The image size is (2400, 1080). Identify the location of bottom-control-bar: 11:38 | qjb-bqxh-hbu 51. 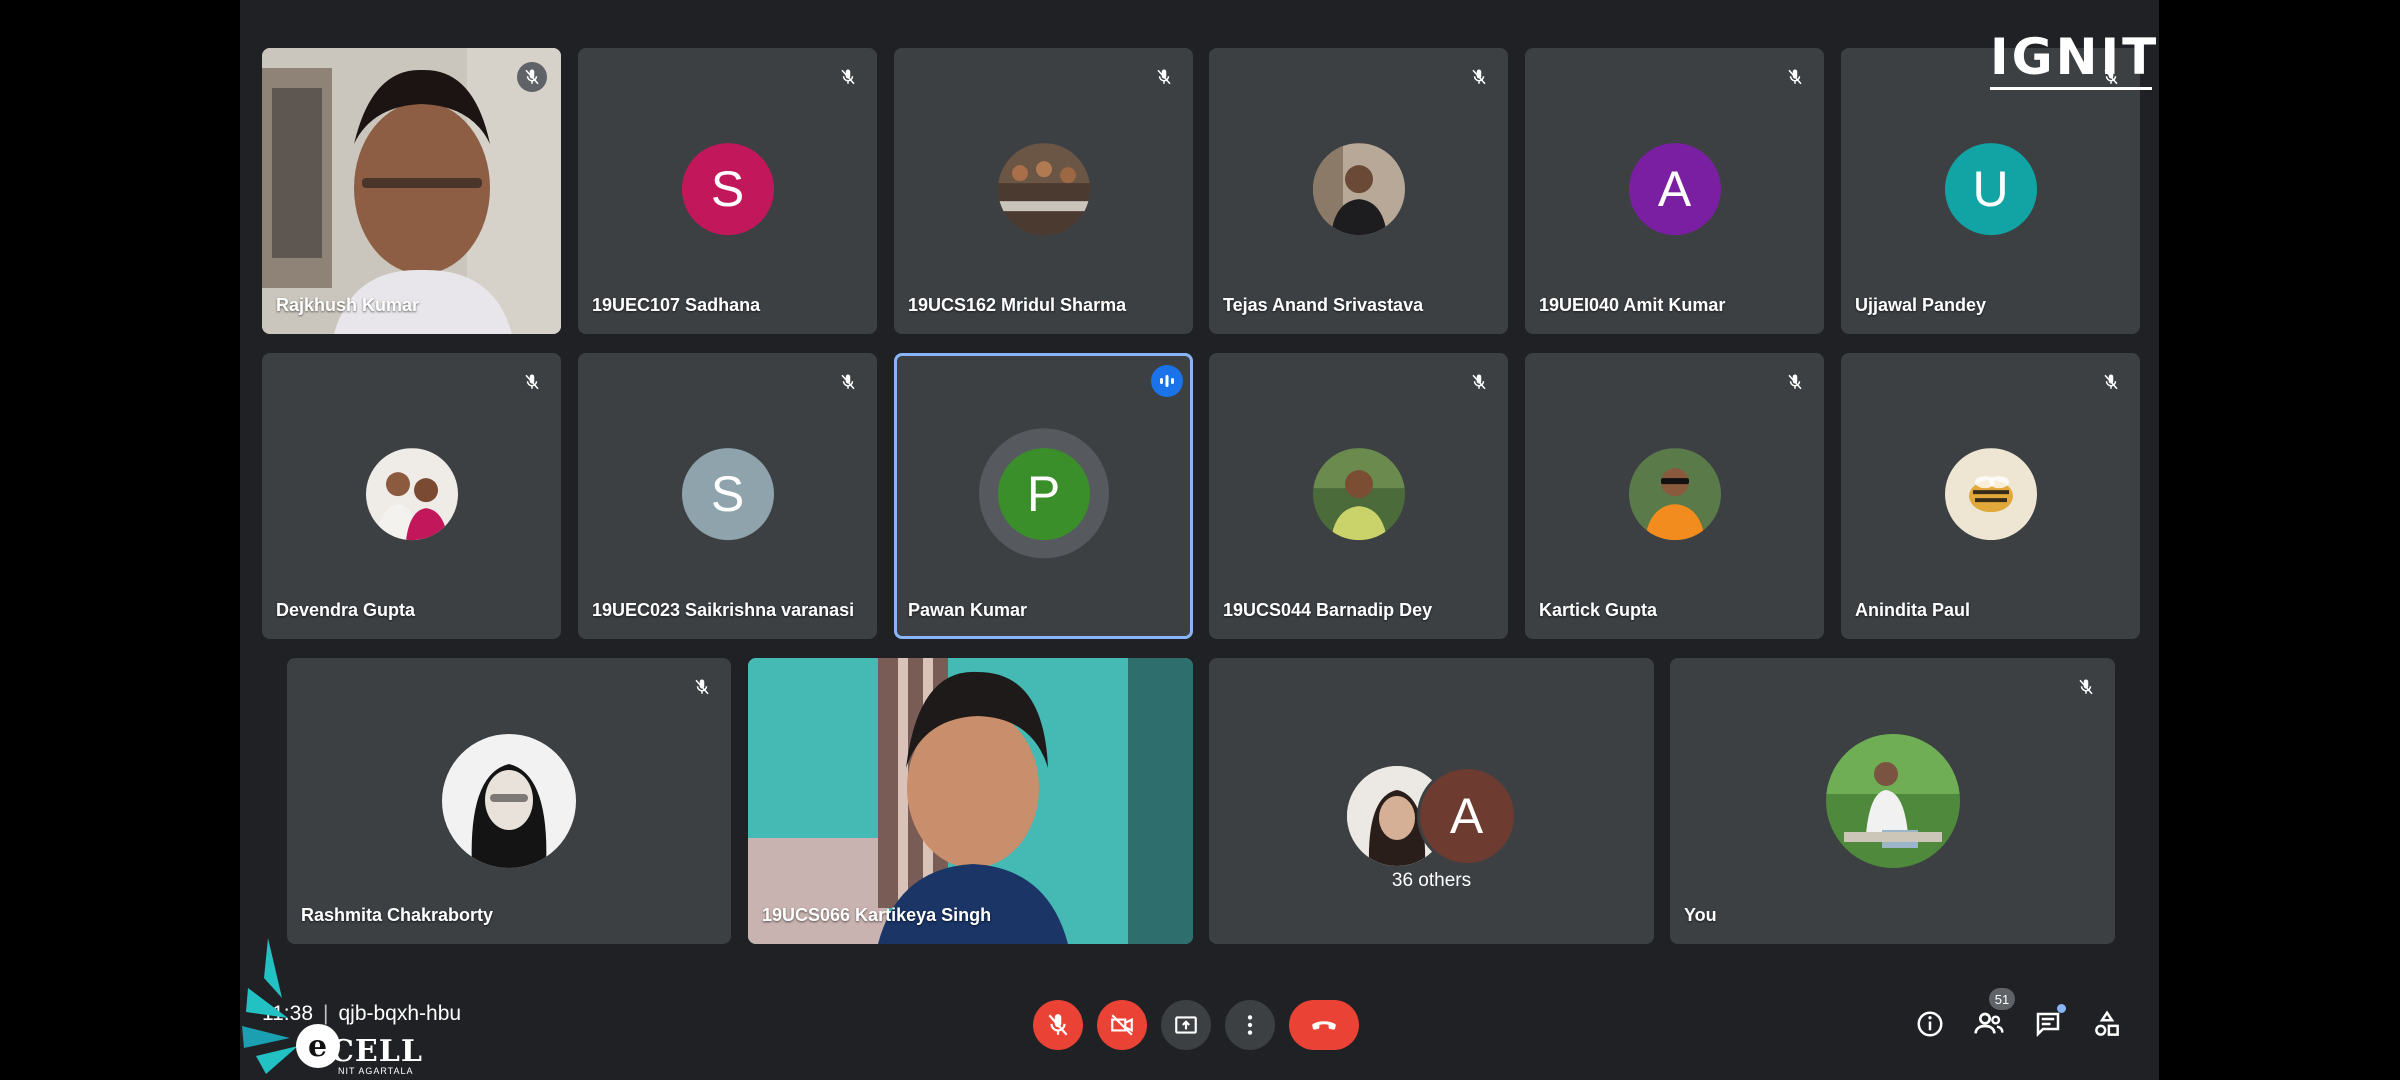
(1199, 1025).